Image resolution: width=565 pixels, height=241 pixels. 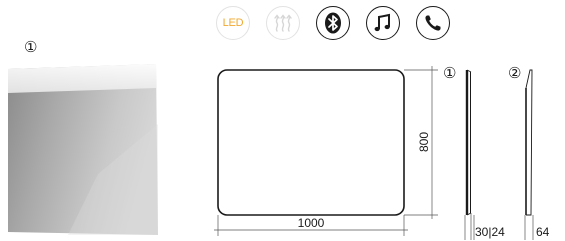 What do you see at coordinates (543, 232) in the screenshot?
I see `depth-b-label: 64` at bounding box center [543, 232].